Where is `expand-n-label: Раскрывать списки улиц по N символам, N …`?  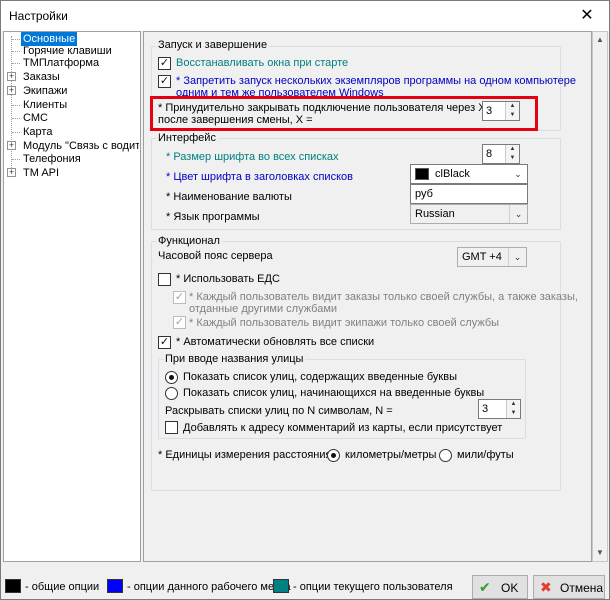
expand-n-label: Раскрывать списки улиц по N символам, N … is located at coordinates (279, 411).